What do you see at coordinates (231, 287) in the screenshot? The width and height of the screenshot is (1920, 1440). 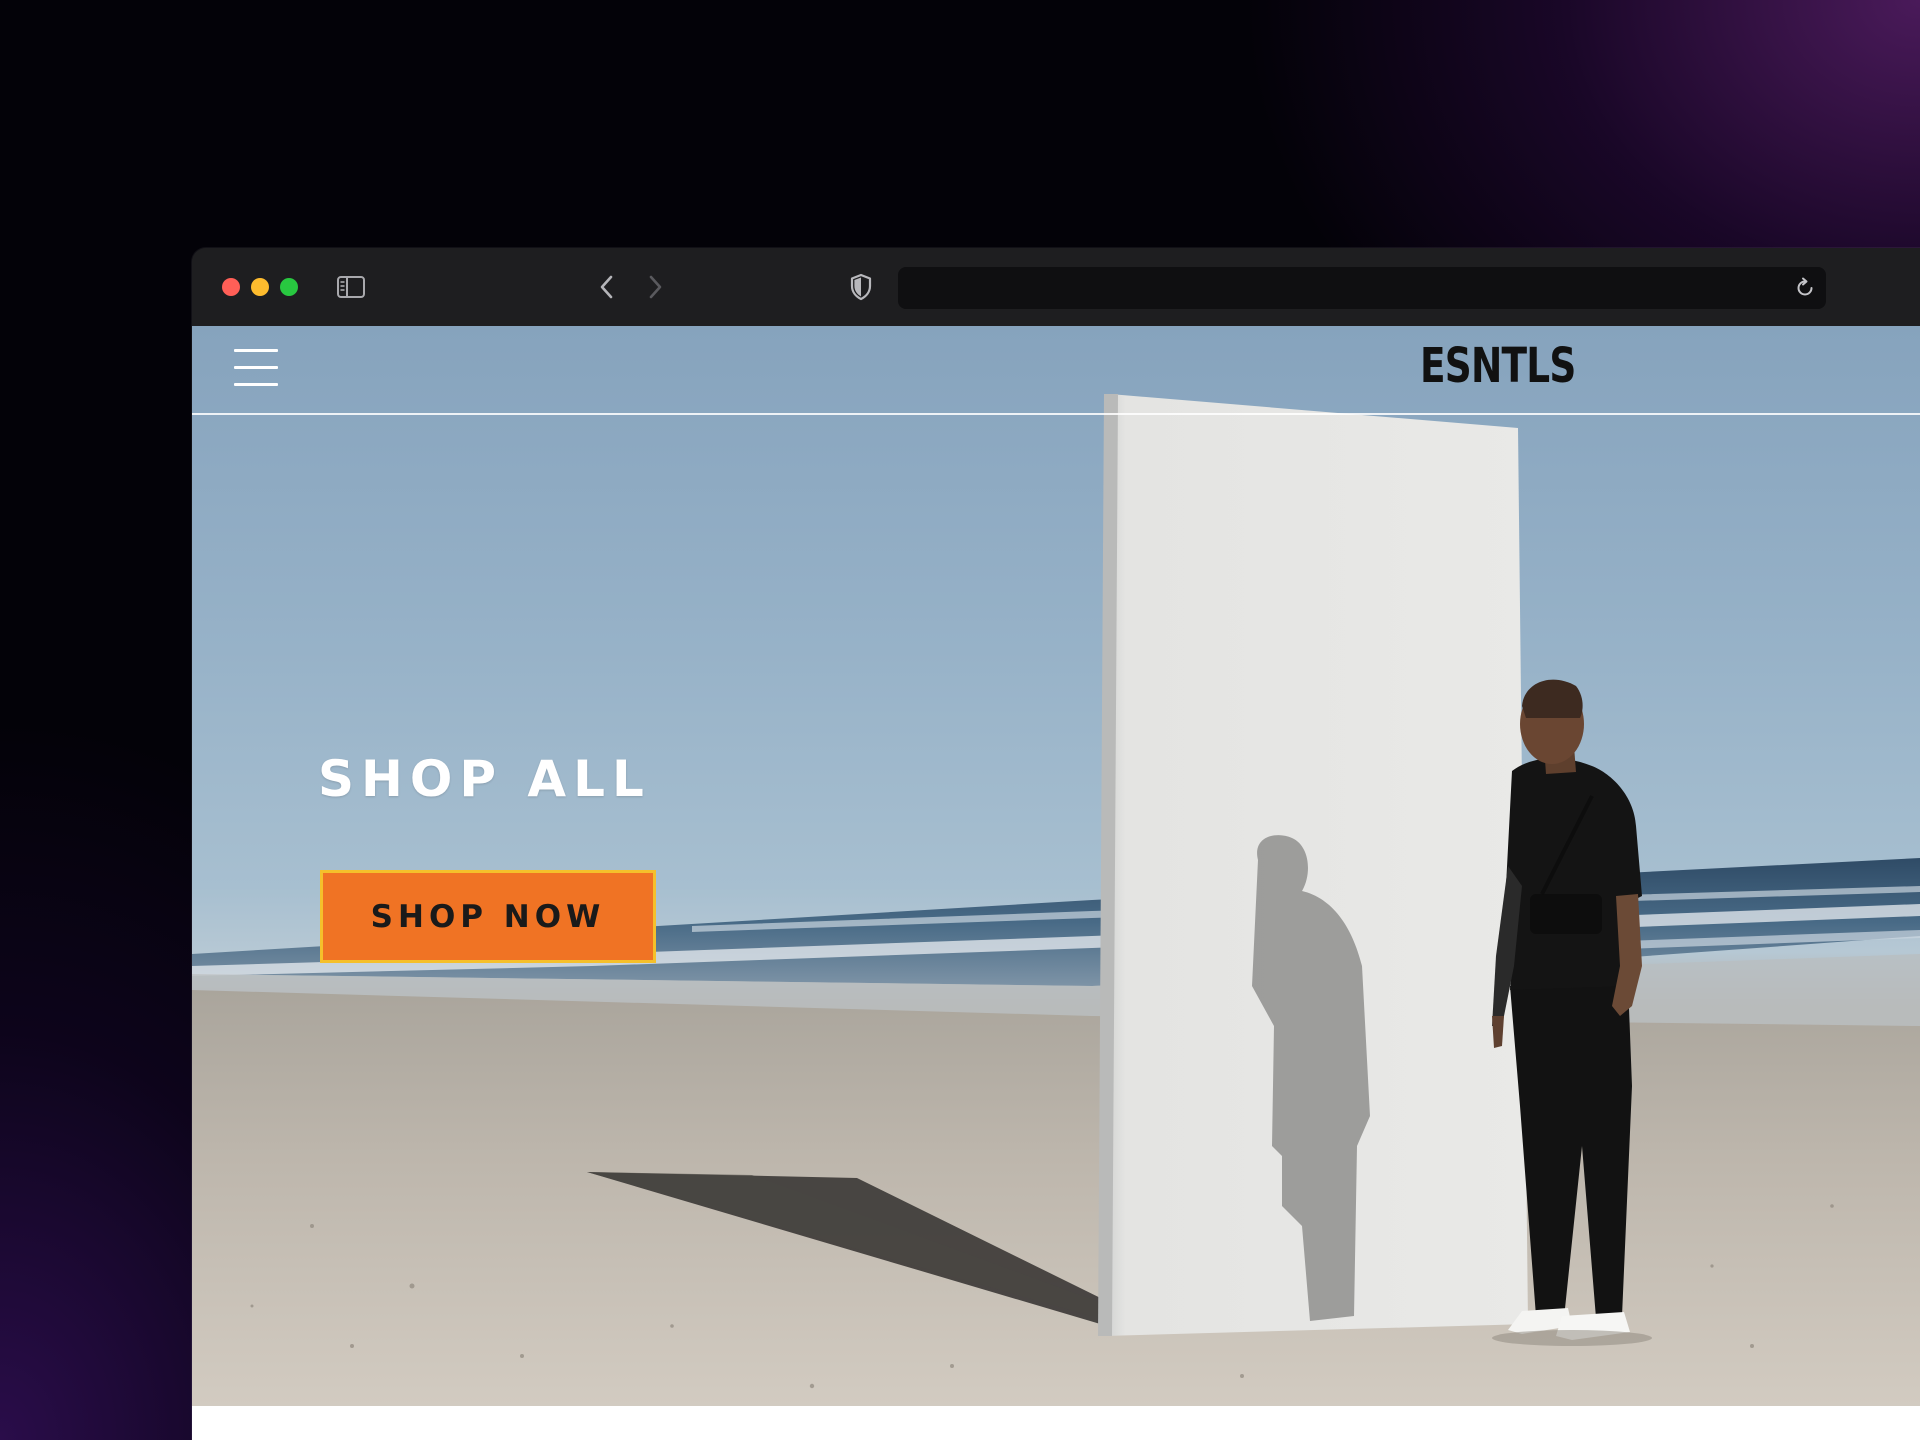 I see `close-window-button` at bounding box center [231, 287].